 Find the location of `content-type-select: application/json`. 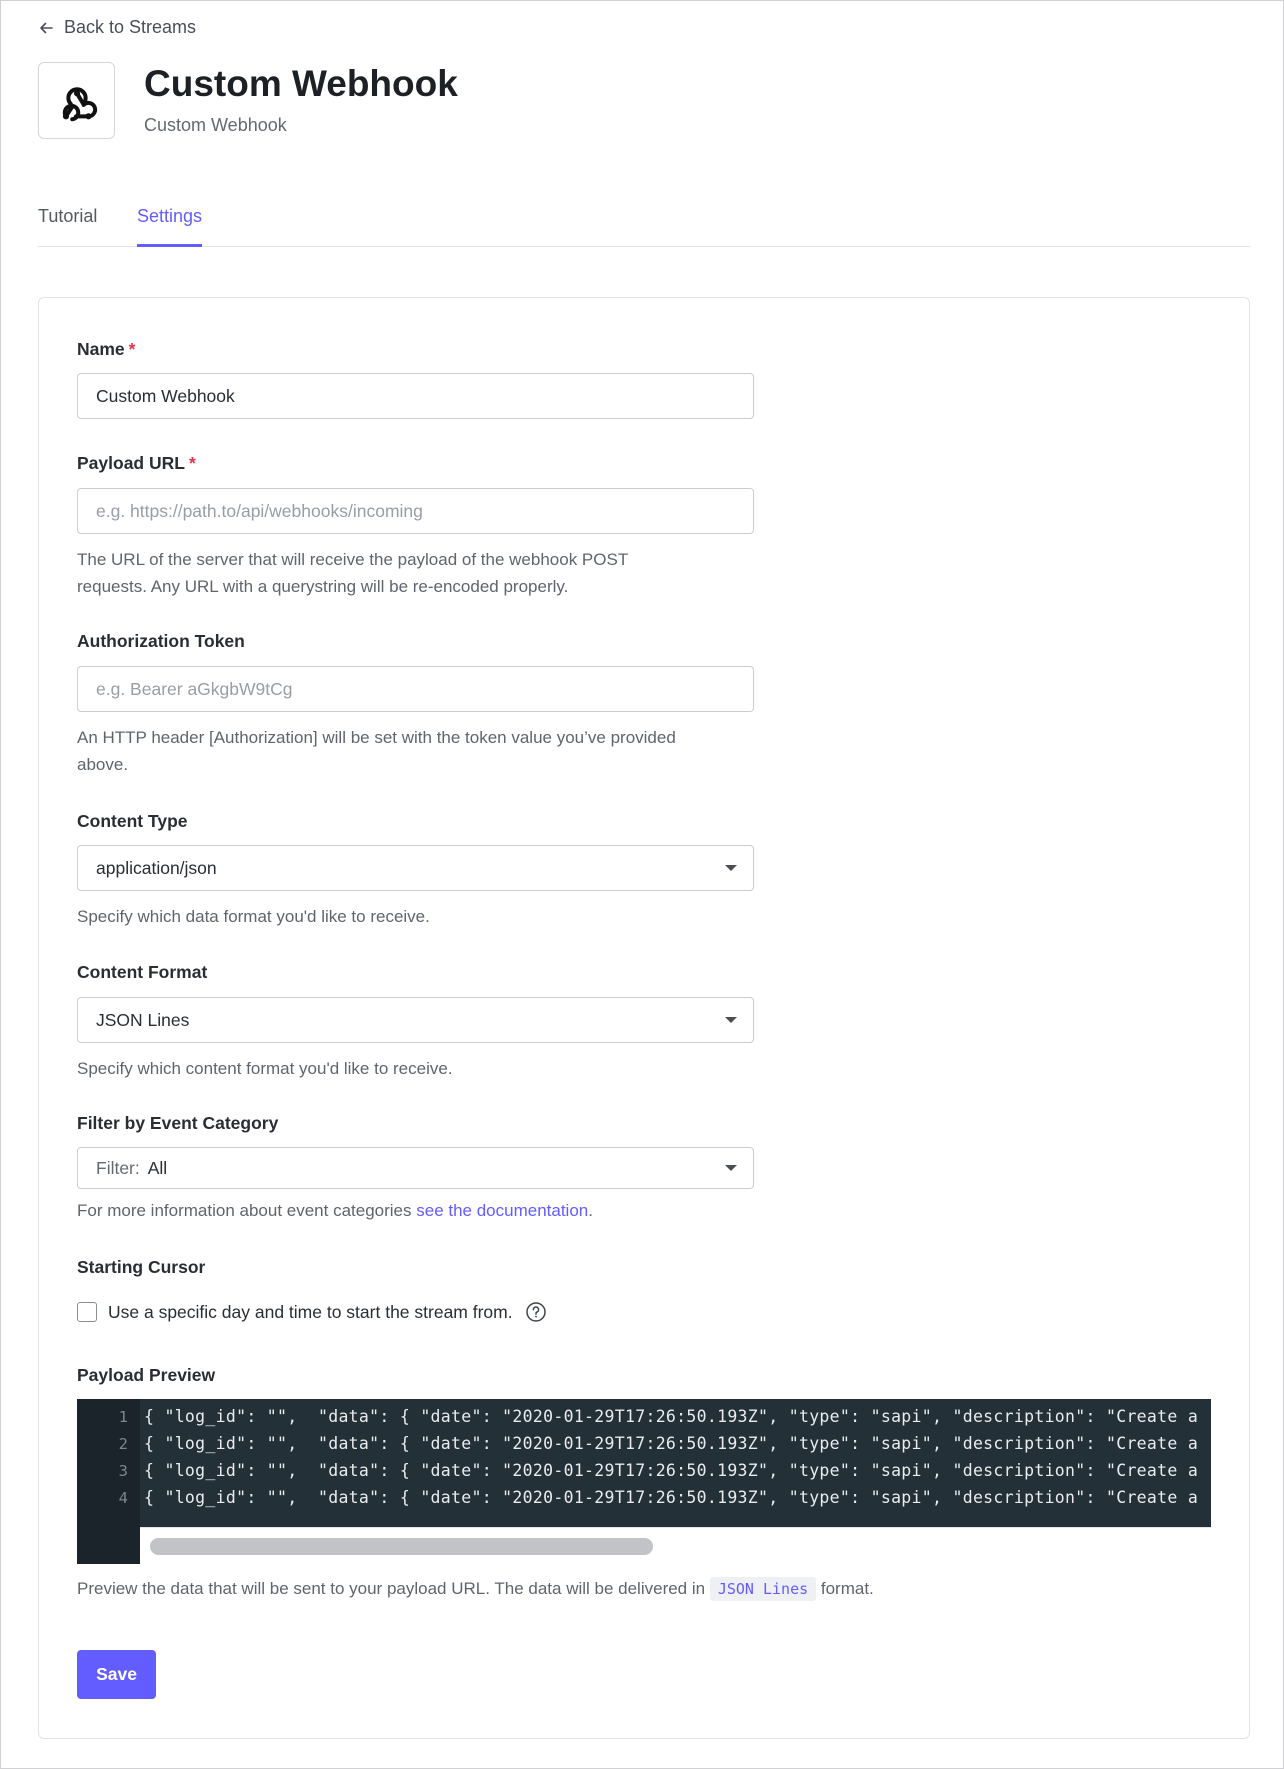

content-type-select: application/json is located at coordinates (415, 868).